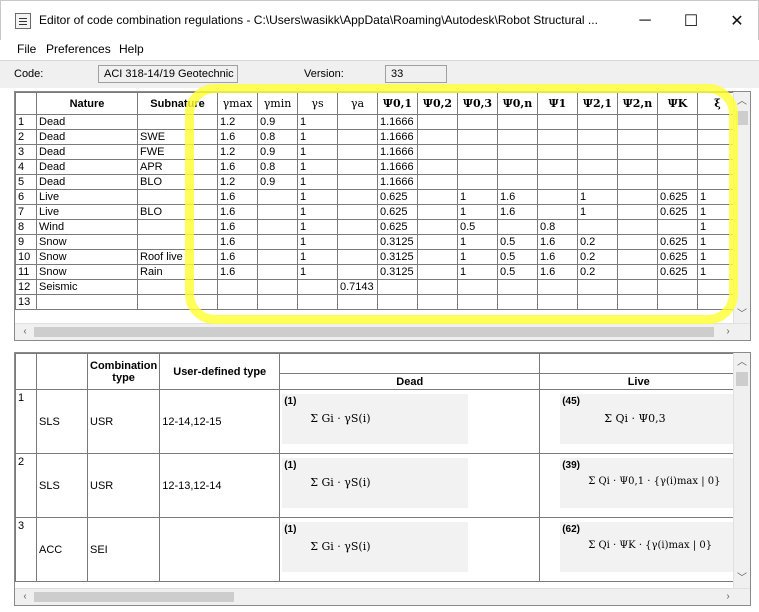 The image size is (759, 612). Describe the element at coordinates (123, 371) in the screenshot. I see `col-header-combination-type: Combination type` at that location.